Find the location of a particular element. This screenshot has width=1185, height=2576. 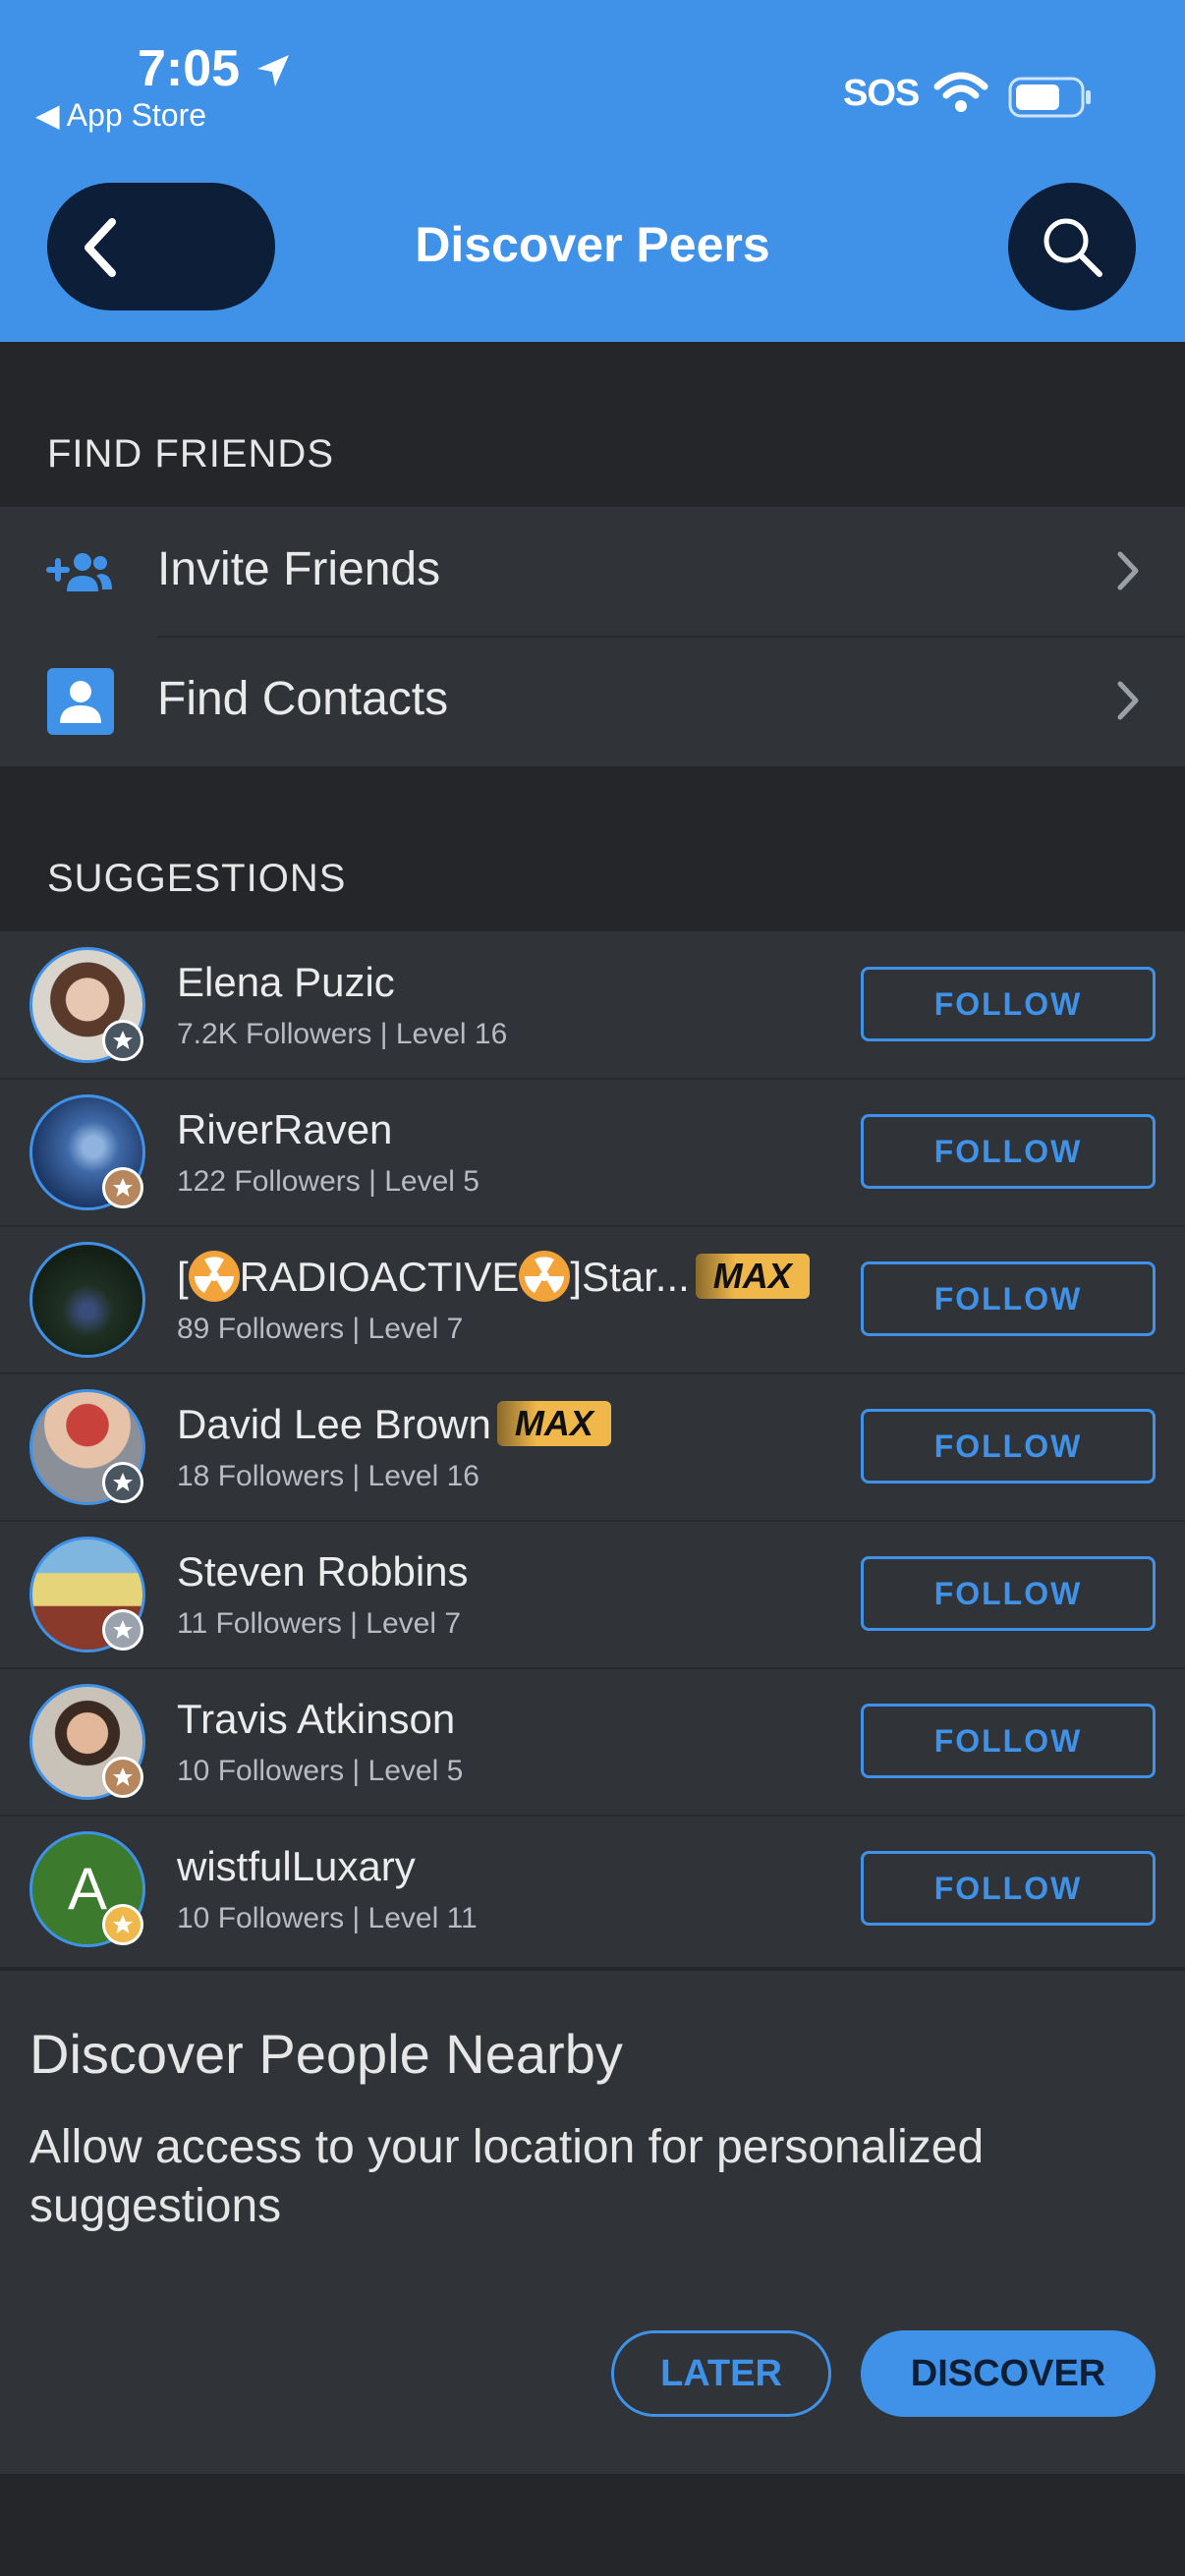

invite-friends-label: Invite Friends is located at coordinates (299, 569).